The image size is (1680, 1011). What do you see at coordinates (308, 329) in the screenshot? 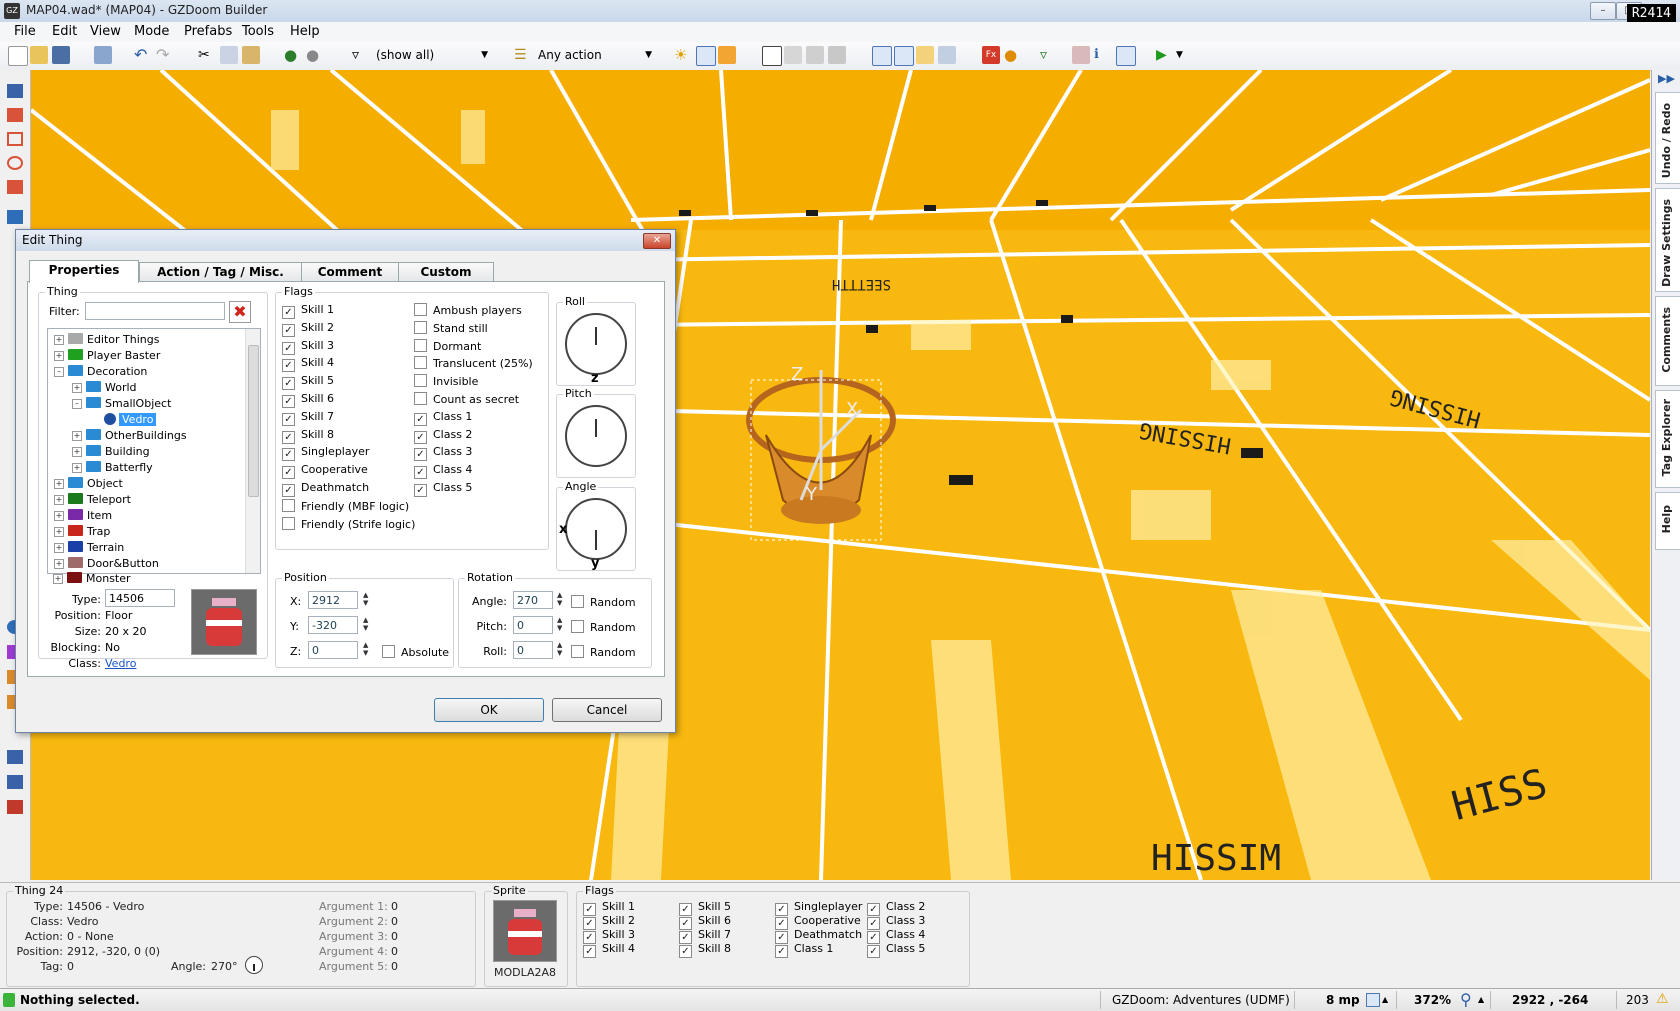
I see `flag-checkbox: ✓ Skill 2` at bounding box center [308, 329].